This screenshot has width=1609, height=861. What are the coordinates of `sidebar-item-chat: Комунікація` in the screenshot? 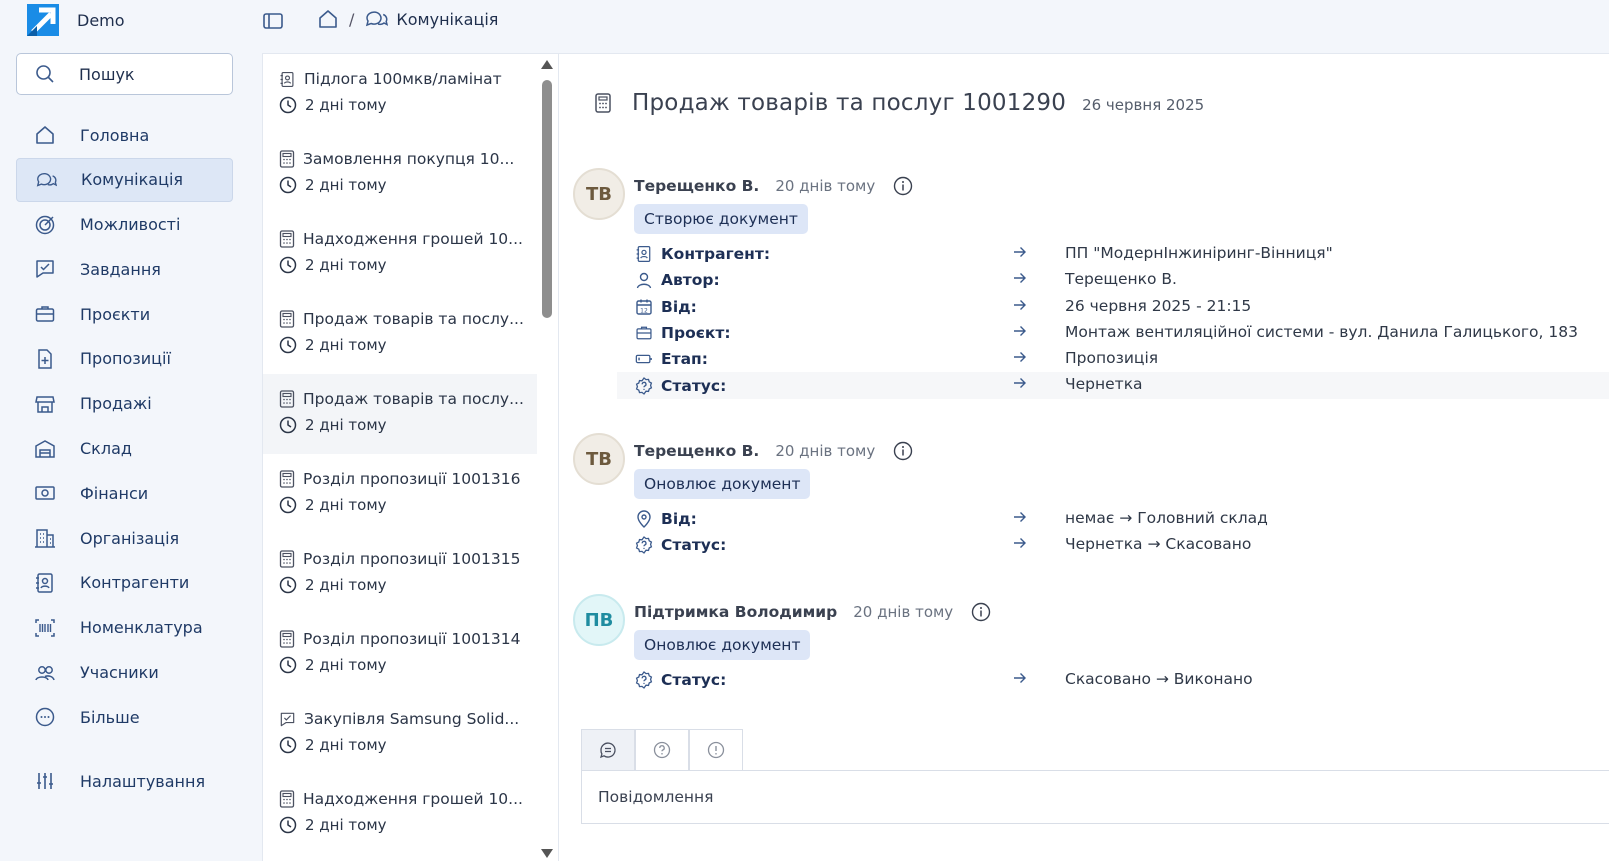 It's located at (124, 179).